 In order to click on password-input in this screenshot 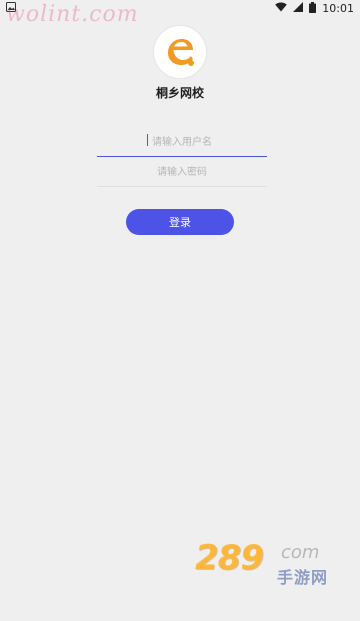, I will do `click(182, 172)`.